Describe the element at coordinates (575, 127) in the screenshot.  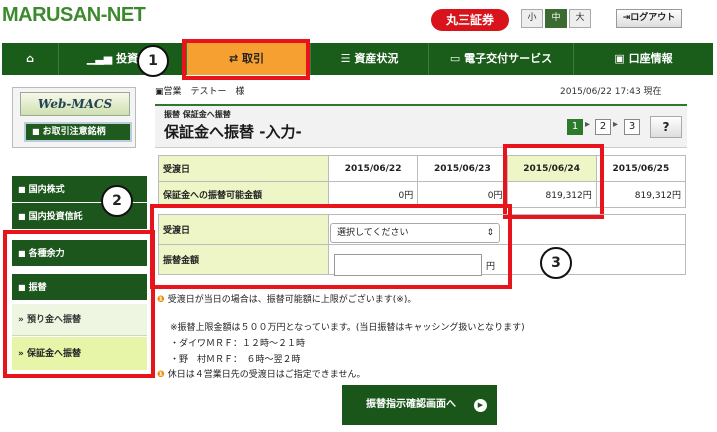
I see `step-1: 1` at that location.